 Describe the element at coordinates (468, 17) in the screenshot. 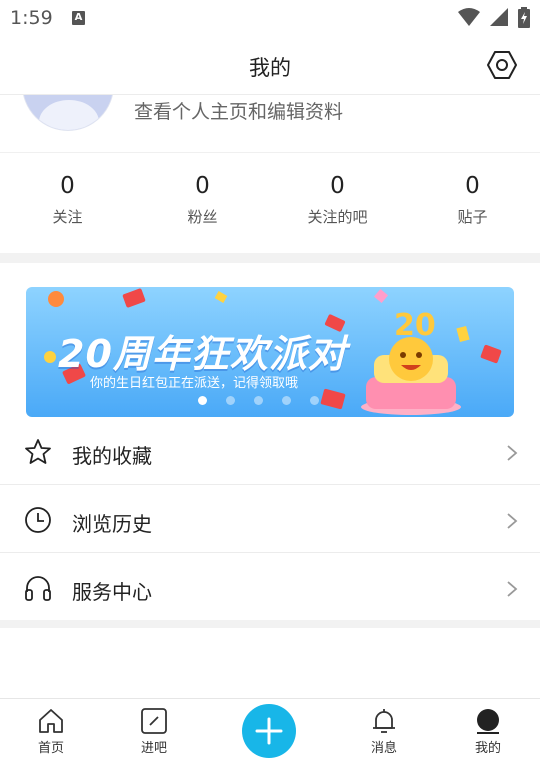

I see `wifi-icon` at that location.